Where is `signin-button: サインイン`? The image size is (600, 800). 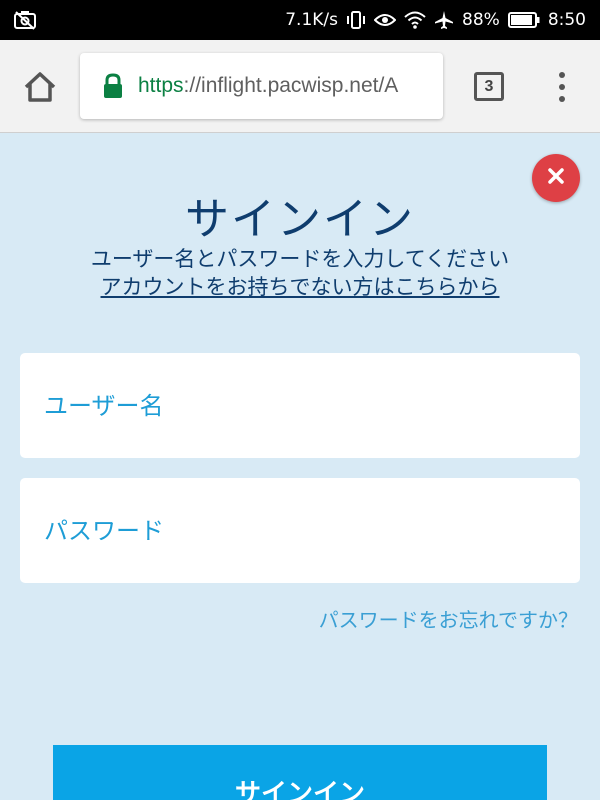 signin-button: サインイン is located at coordinates (300, 772).